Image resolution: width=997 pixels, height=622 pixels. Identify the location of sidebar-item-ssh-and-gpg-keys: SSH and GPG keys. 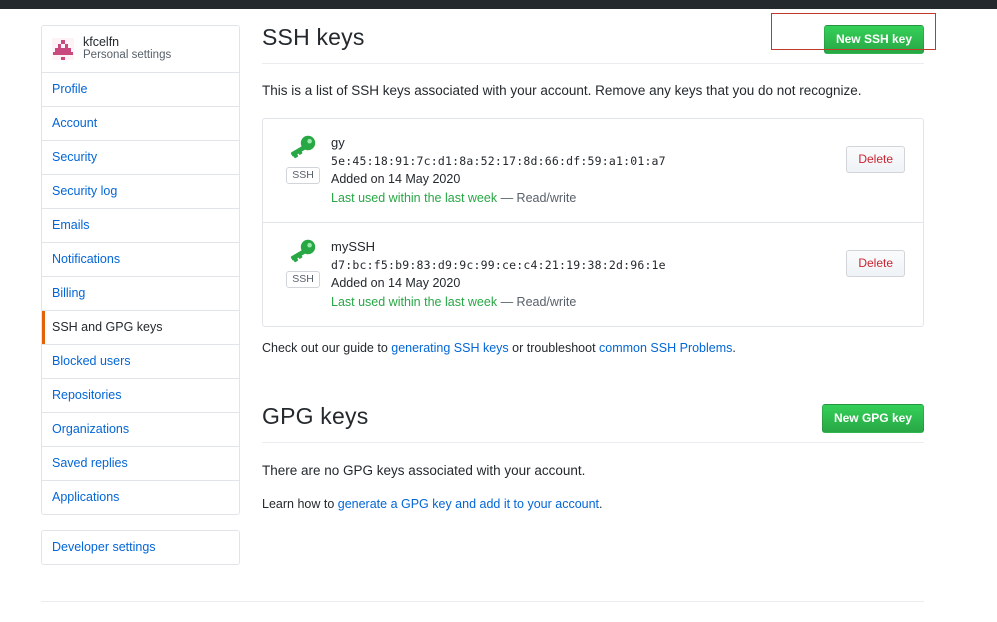
(140, 327).